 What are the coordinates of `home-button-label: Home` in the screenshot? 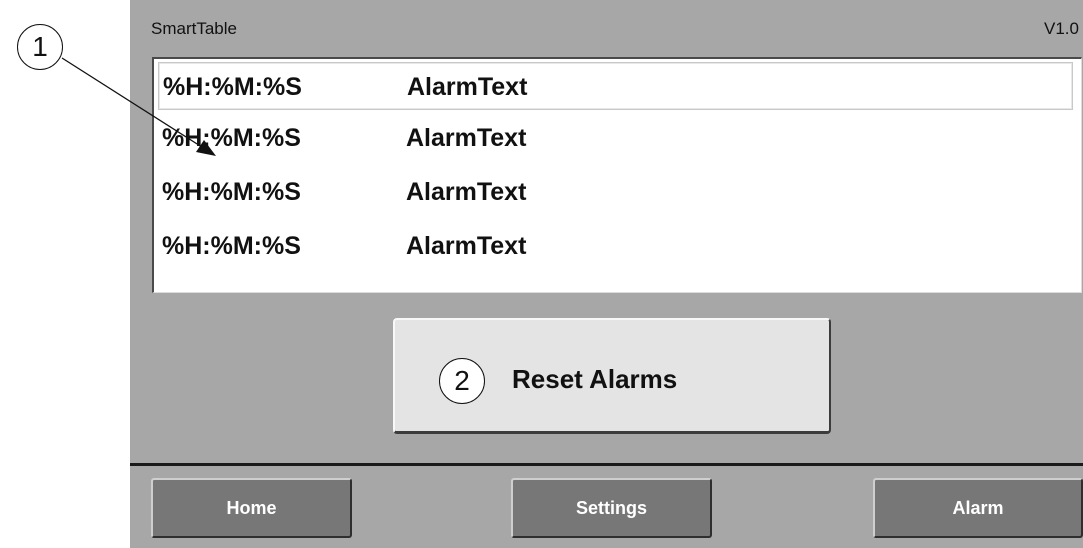 It's located at (251, 507).